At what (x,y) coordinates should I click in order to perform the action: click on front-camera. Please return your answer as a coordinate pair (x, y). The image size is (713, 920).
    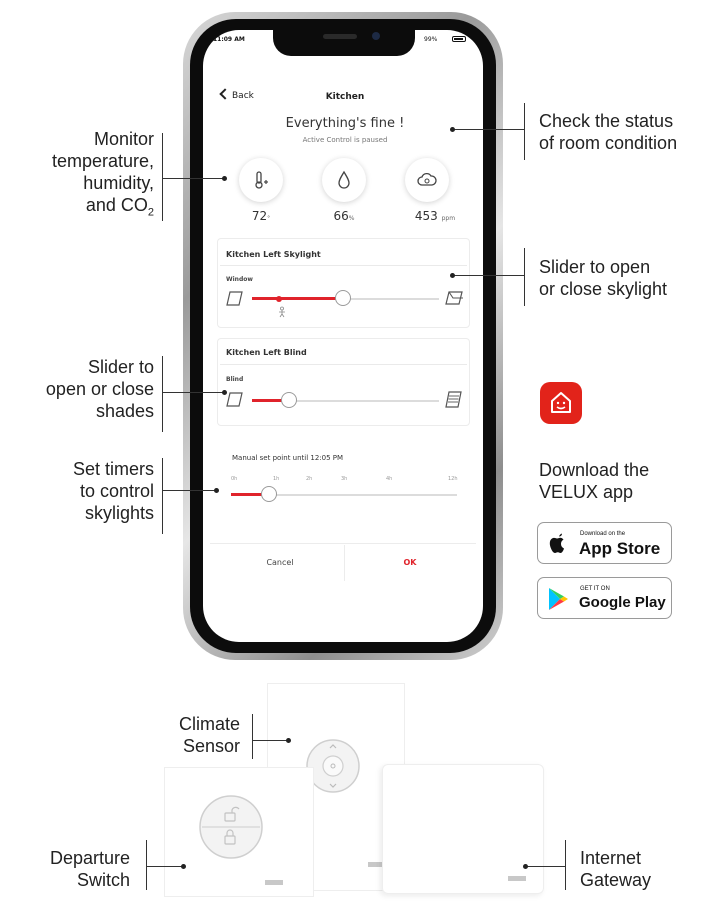
    Looking at the image, I should click on (376, 36).